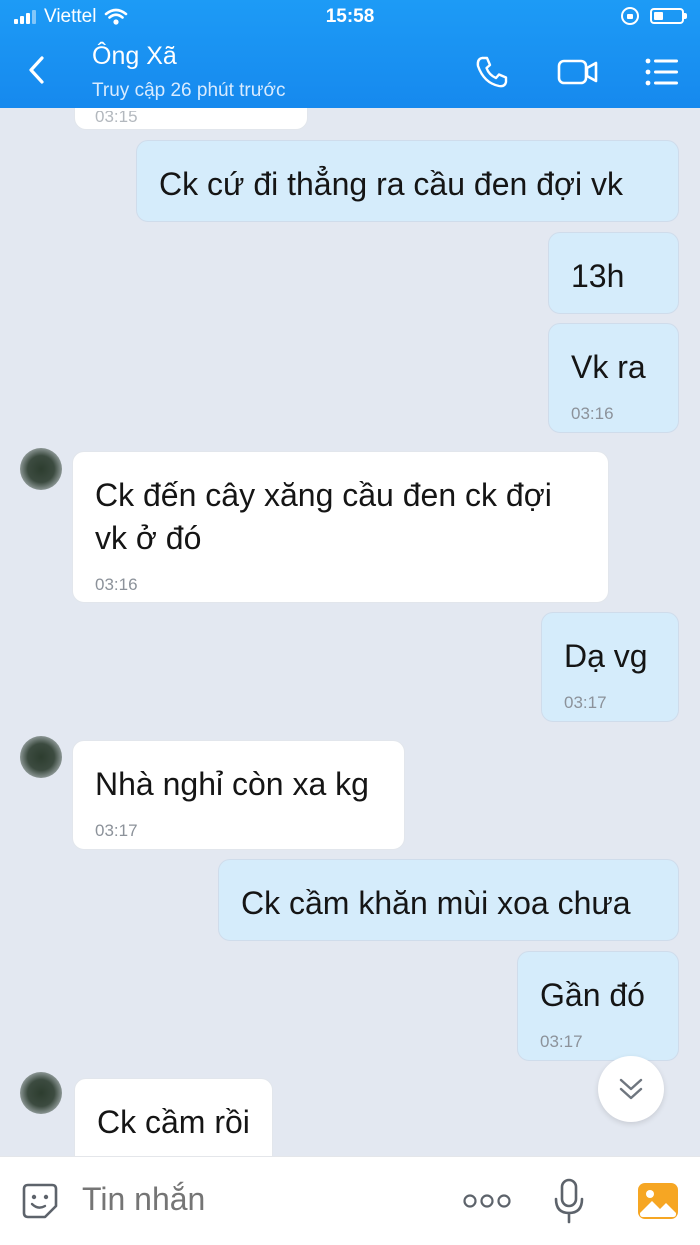 Image resolution: width=700 pixels, height=1245 pixels. Describe the element at coordinates (323, 517) in the screenshot. I see `message-text: Ck đến cây xăng cầu đen ck đợi vk ở đó` at that location.